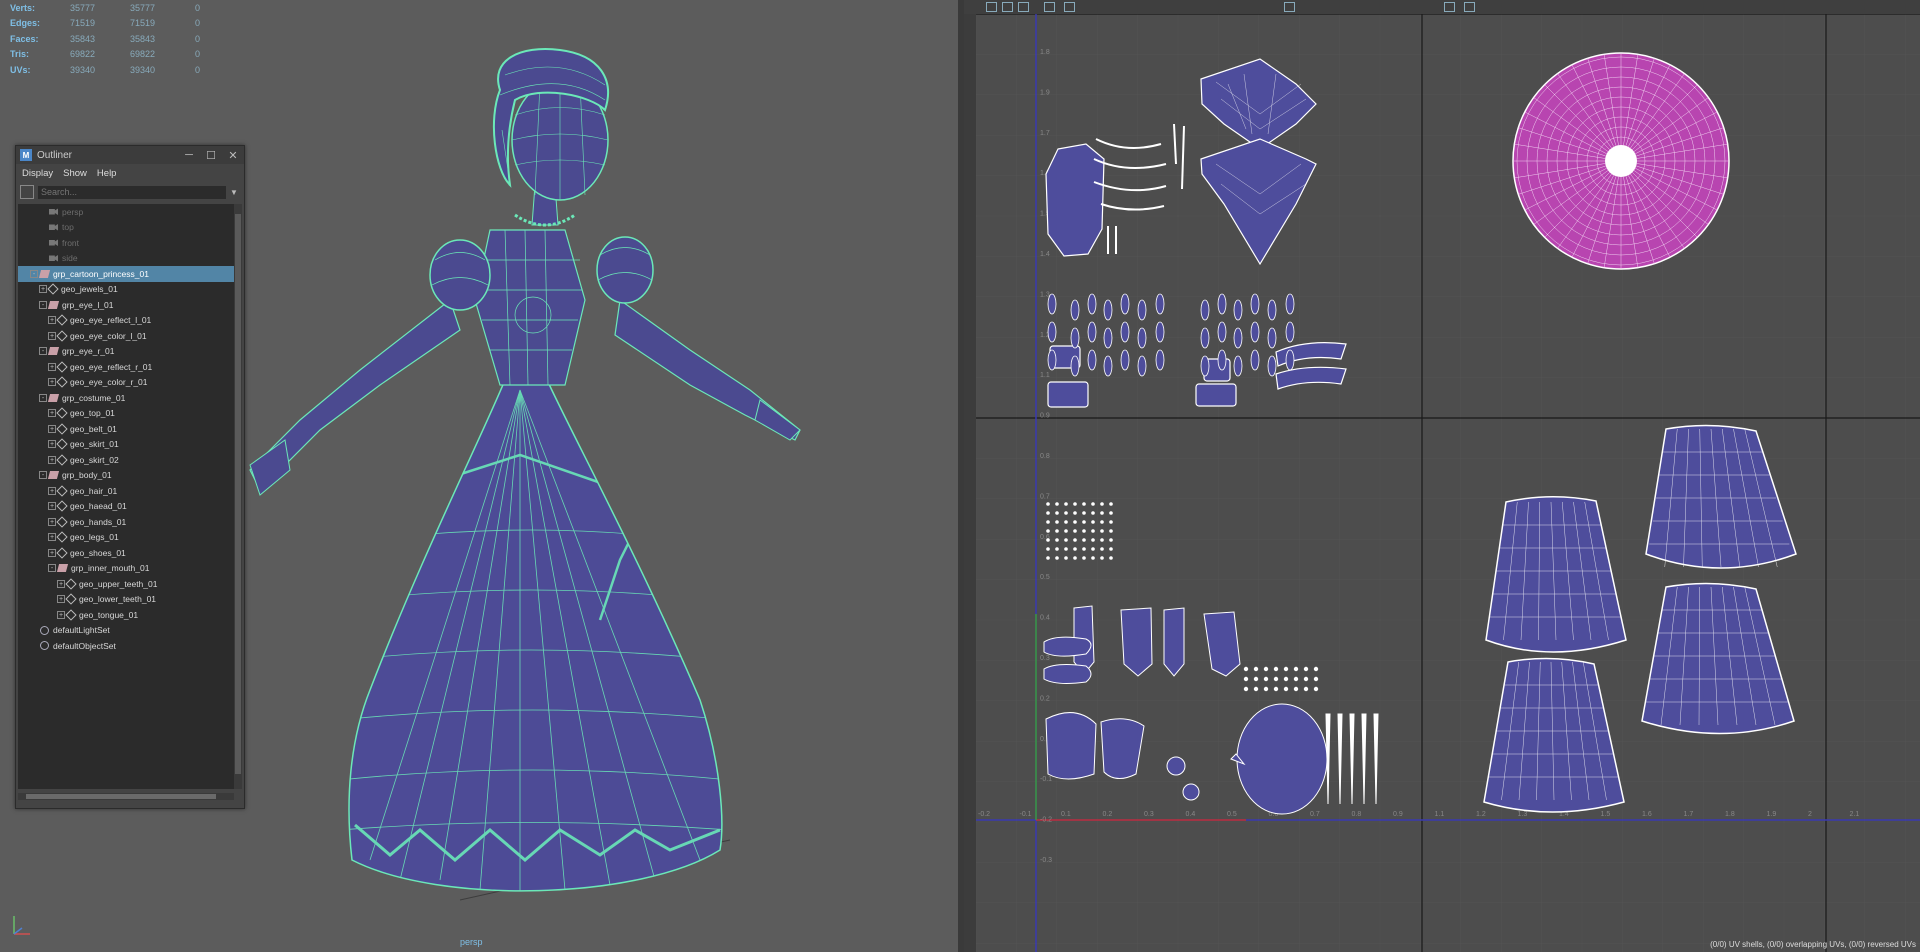  Describe the element at coordinates (126, 445) in the screenshot. I see `outliner-item: + geo_skirt_01` at that location.